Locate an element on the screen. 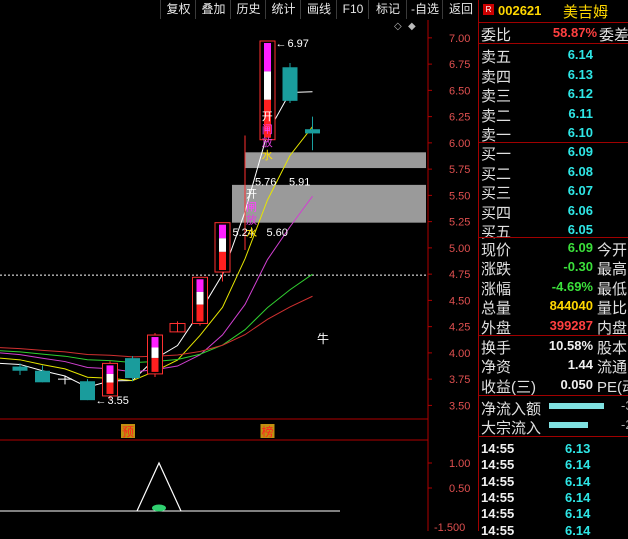 The width and height of the screenshot is (628, 539). flow-bar is located at coordinates (576, 406).